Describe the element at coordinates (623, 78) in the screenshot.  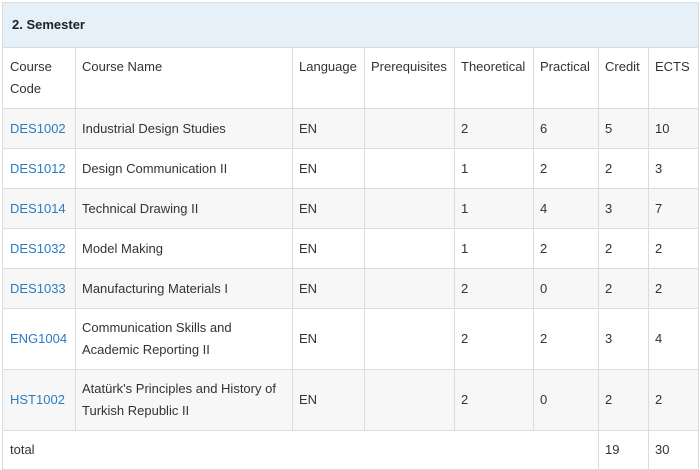
I see `column-header-credit: Credit` at that location.